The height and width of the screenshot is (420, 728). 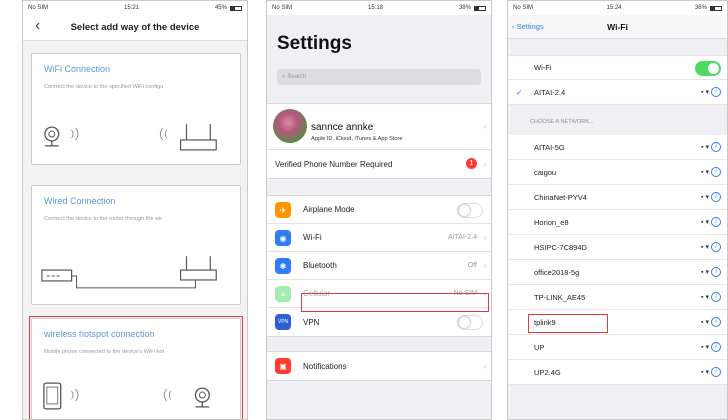 I want to click on back-button: ‹ Settings, so click(x=528, y=26).